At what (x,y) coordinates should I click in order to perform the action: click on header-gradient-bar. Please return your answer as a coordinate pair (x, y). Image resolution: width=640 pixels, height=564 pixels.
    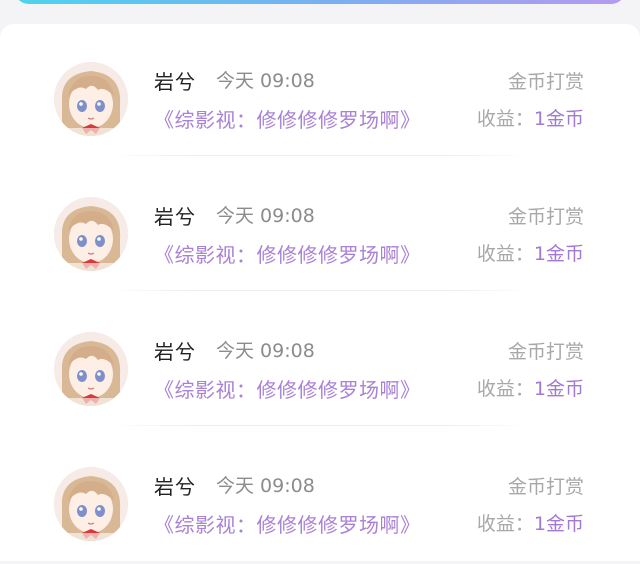
    Looking at the image, I should click on (320, 2).